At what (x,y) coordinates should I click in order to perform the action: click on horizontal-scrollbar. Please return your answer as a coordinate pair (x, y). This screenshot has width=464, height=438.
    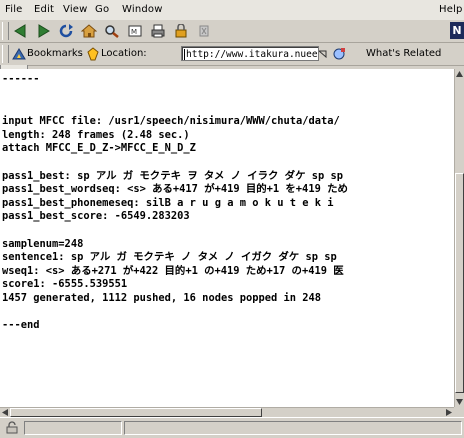
    Looking at the image, I should click on (227, 412).